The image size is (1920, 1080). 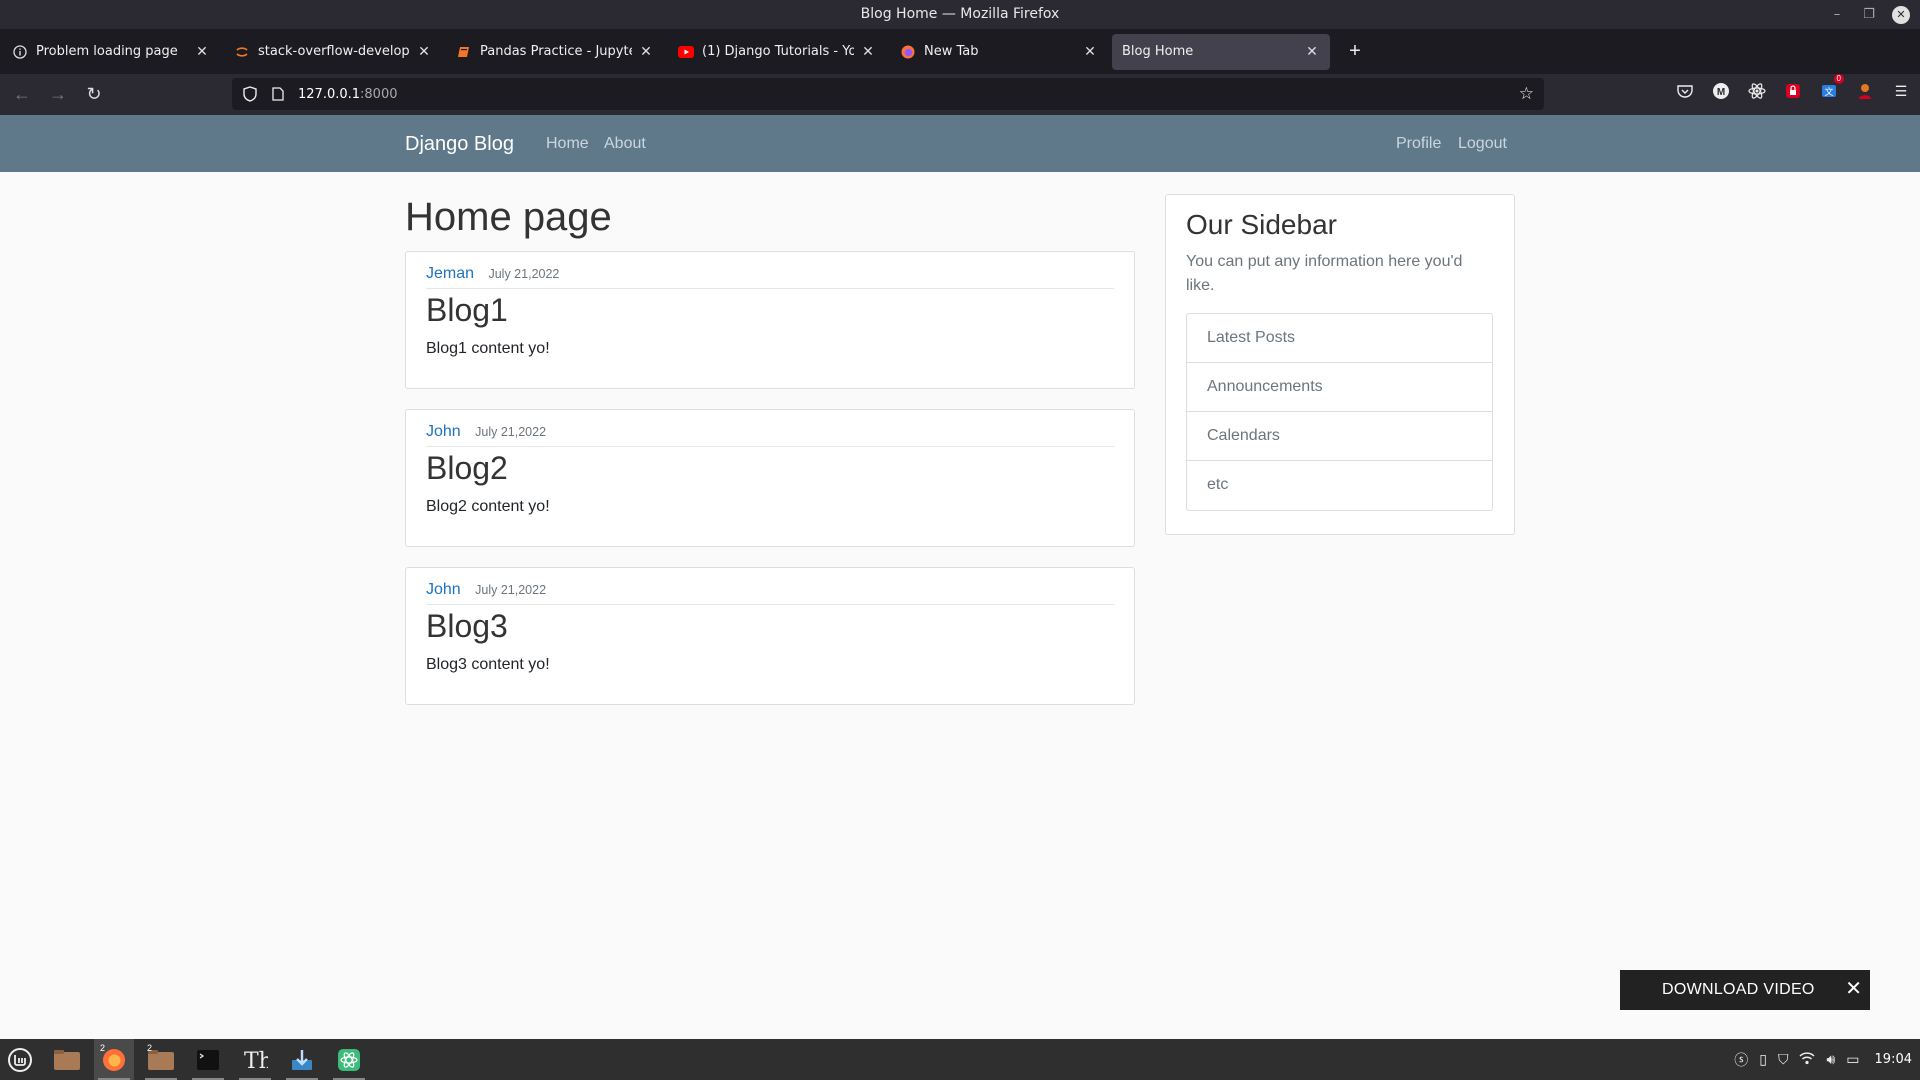 I want to click on tab-label: Pandas Practice - Jupyter N, so click(x=556, y=51).